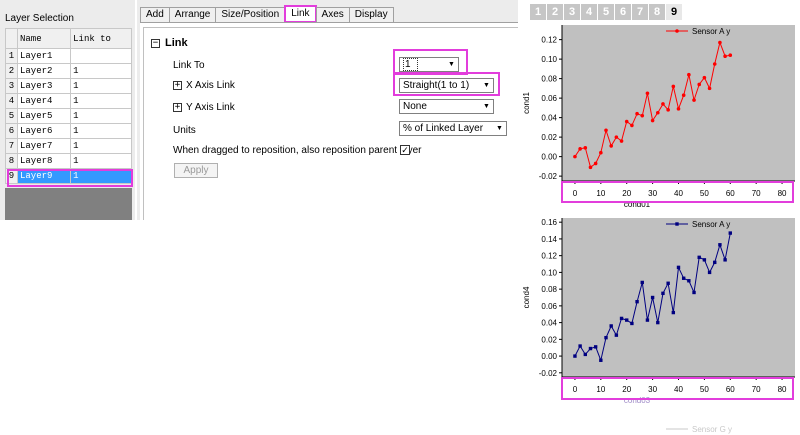  What do you see at coordinates (572, 12) in the screenshot?
I see `page-tab-3: 3` at bounding box center [572, 12].